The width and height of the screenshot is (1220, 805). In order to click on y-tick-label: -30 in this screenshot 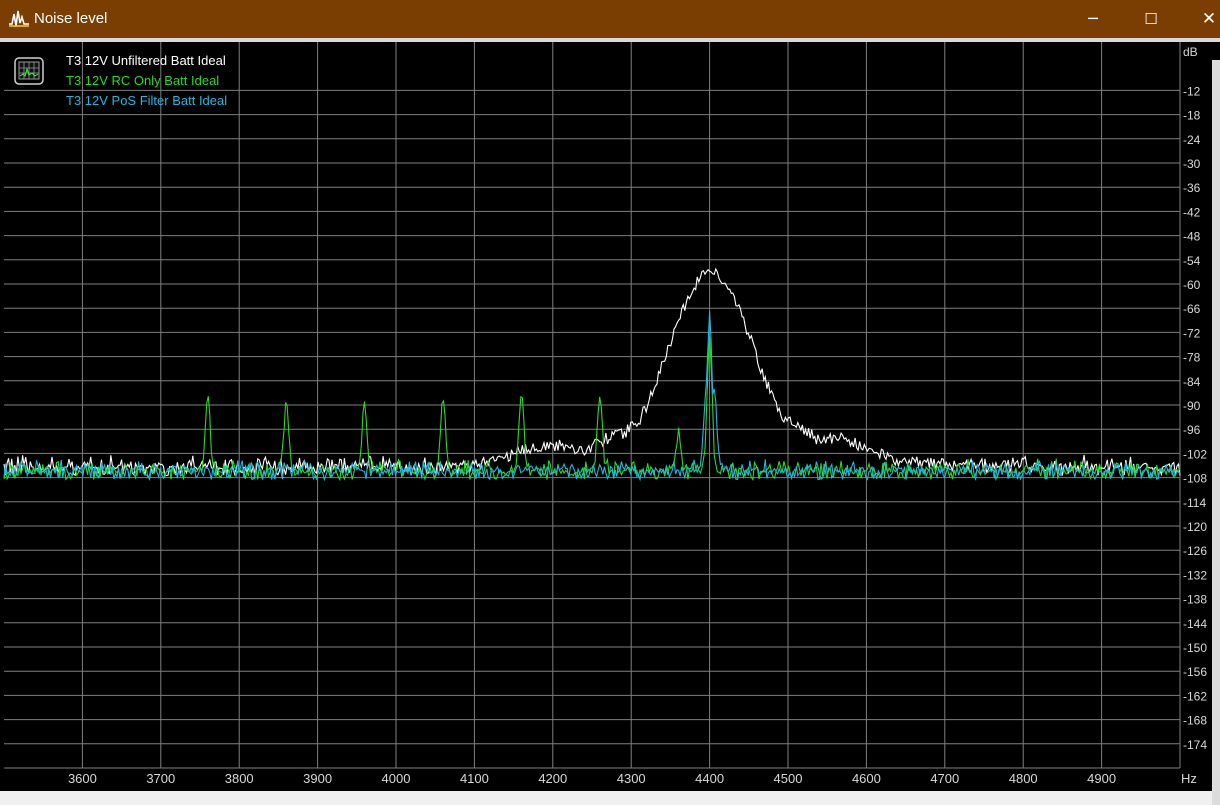, I will do `click(1192, 164)`.